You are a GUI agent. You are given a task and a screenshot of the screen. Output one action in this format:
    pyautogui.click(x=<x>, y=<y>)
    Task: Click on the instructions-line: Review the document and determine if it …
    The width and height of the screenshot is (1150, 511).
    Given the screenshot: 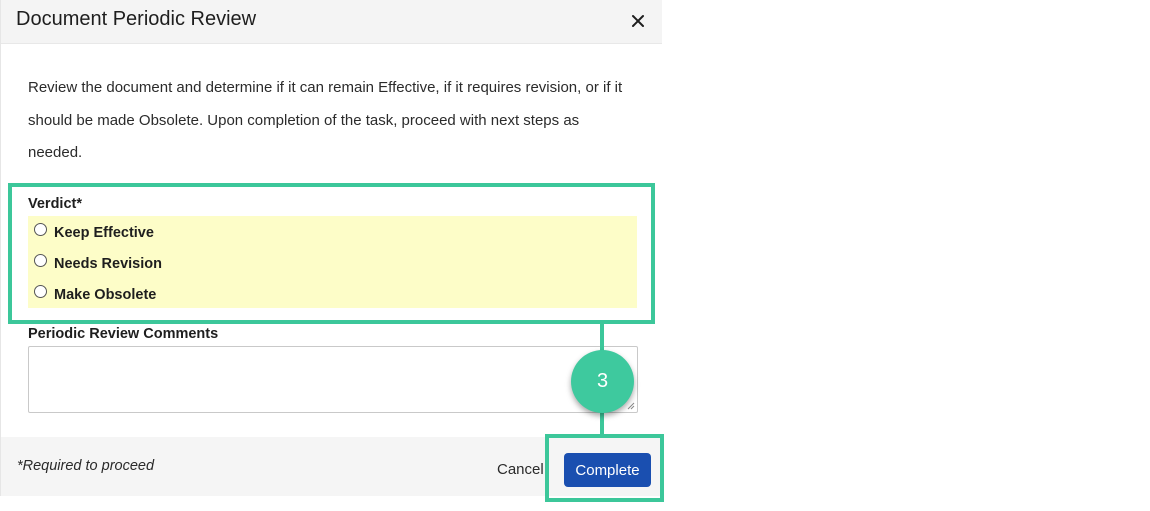 What is the action you would take?
    pyautogui.click(x=325, y=87)
    